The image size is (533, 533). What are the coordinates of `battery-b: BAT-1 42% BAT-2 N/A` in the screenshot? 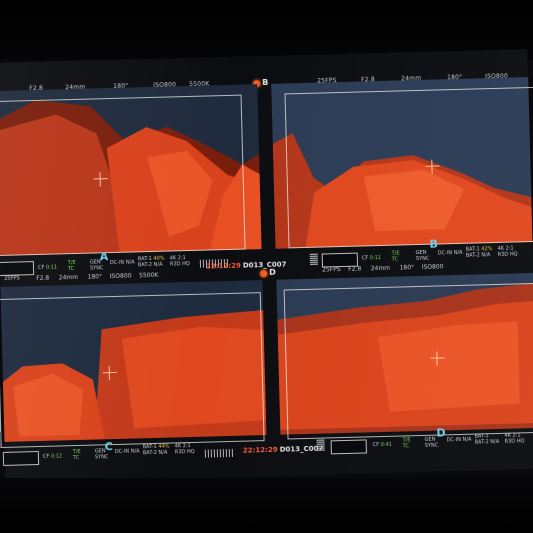 It's located at (479, 252).